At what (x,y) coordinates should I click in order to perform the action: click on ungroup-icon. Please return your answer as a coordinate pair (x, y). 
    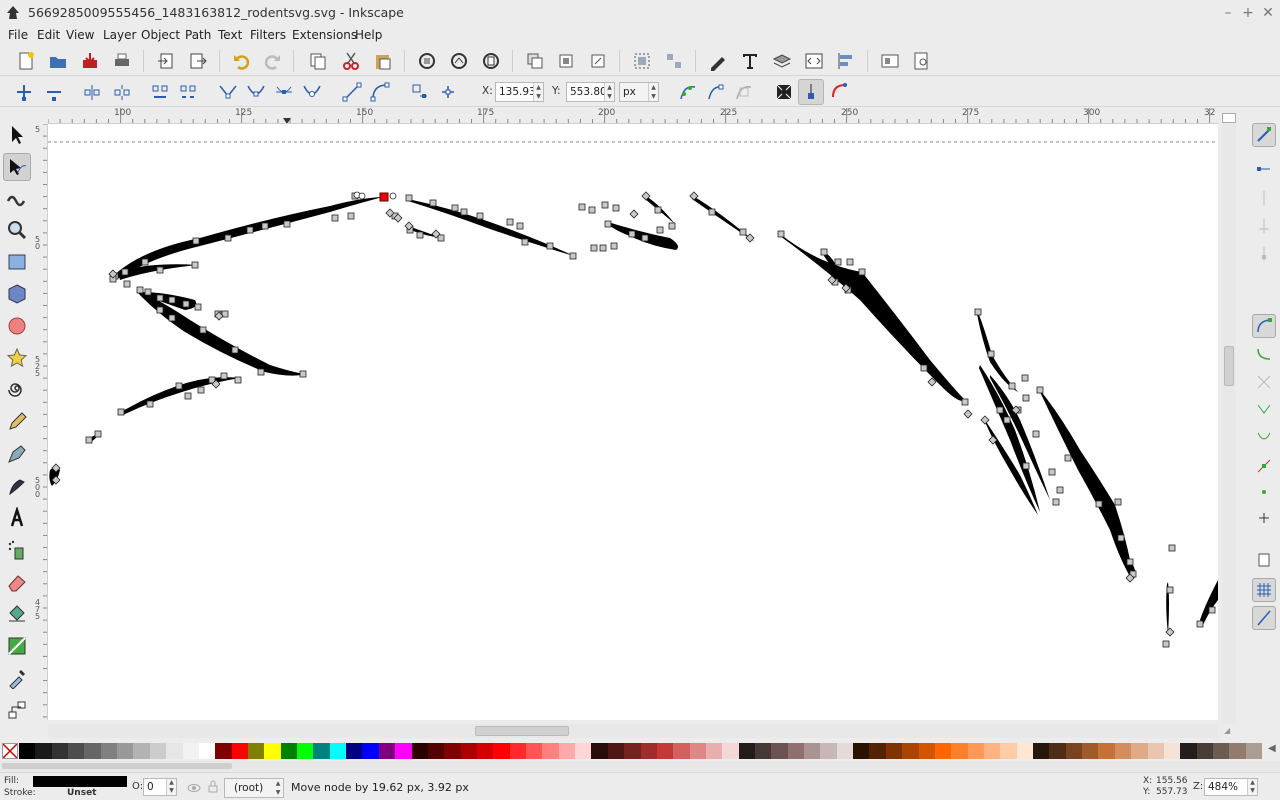
    Looking at the image, I should click on (674, 61).